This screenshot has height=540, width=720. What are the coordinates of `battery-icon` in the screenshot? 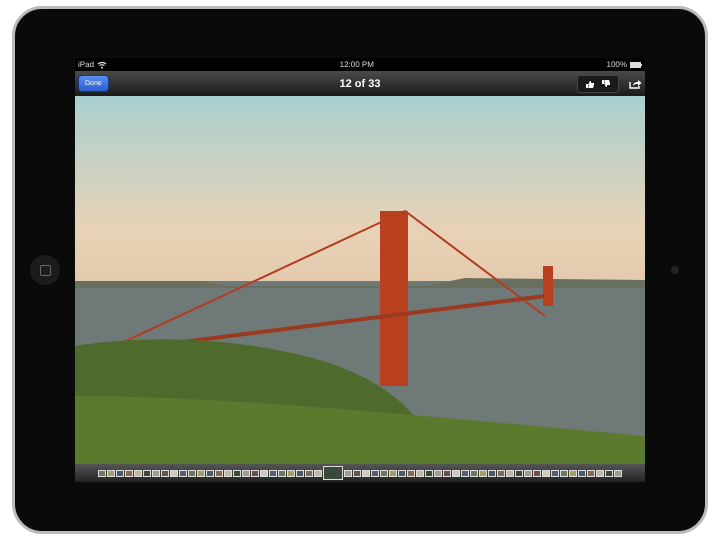 It's located at (636, 65).